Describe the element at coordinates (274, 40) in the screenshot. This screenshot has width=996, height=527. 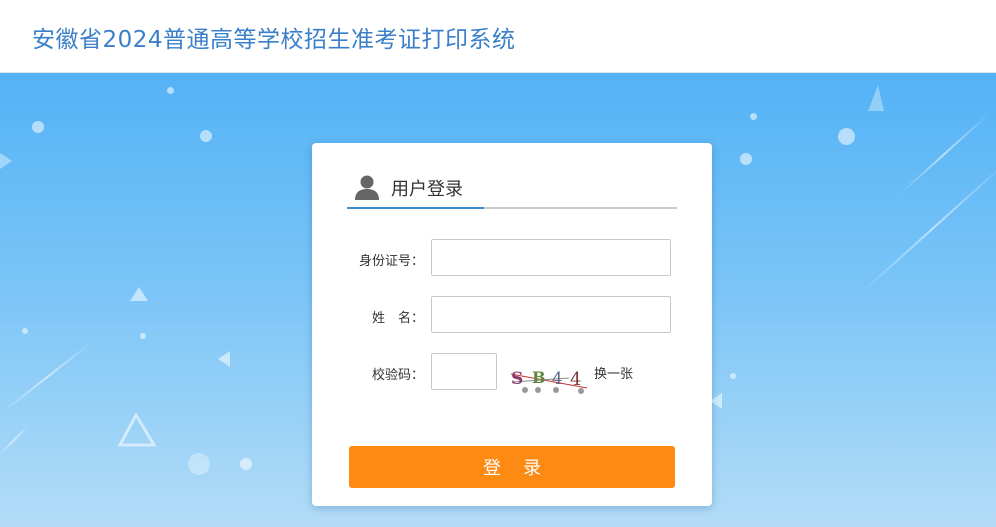
I see `page-title: 安徽省2024普通高等学校招生准考证打印系统` at that location.